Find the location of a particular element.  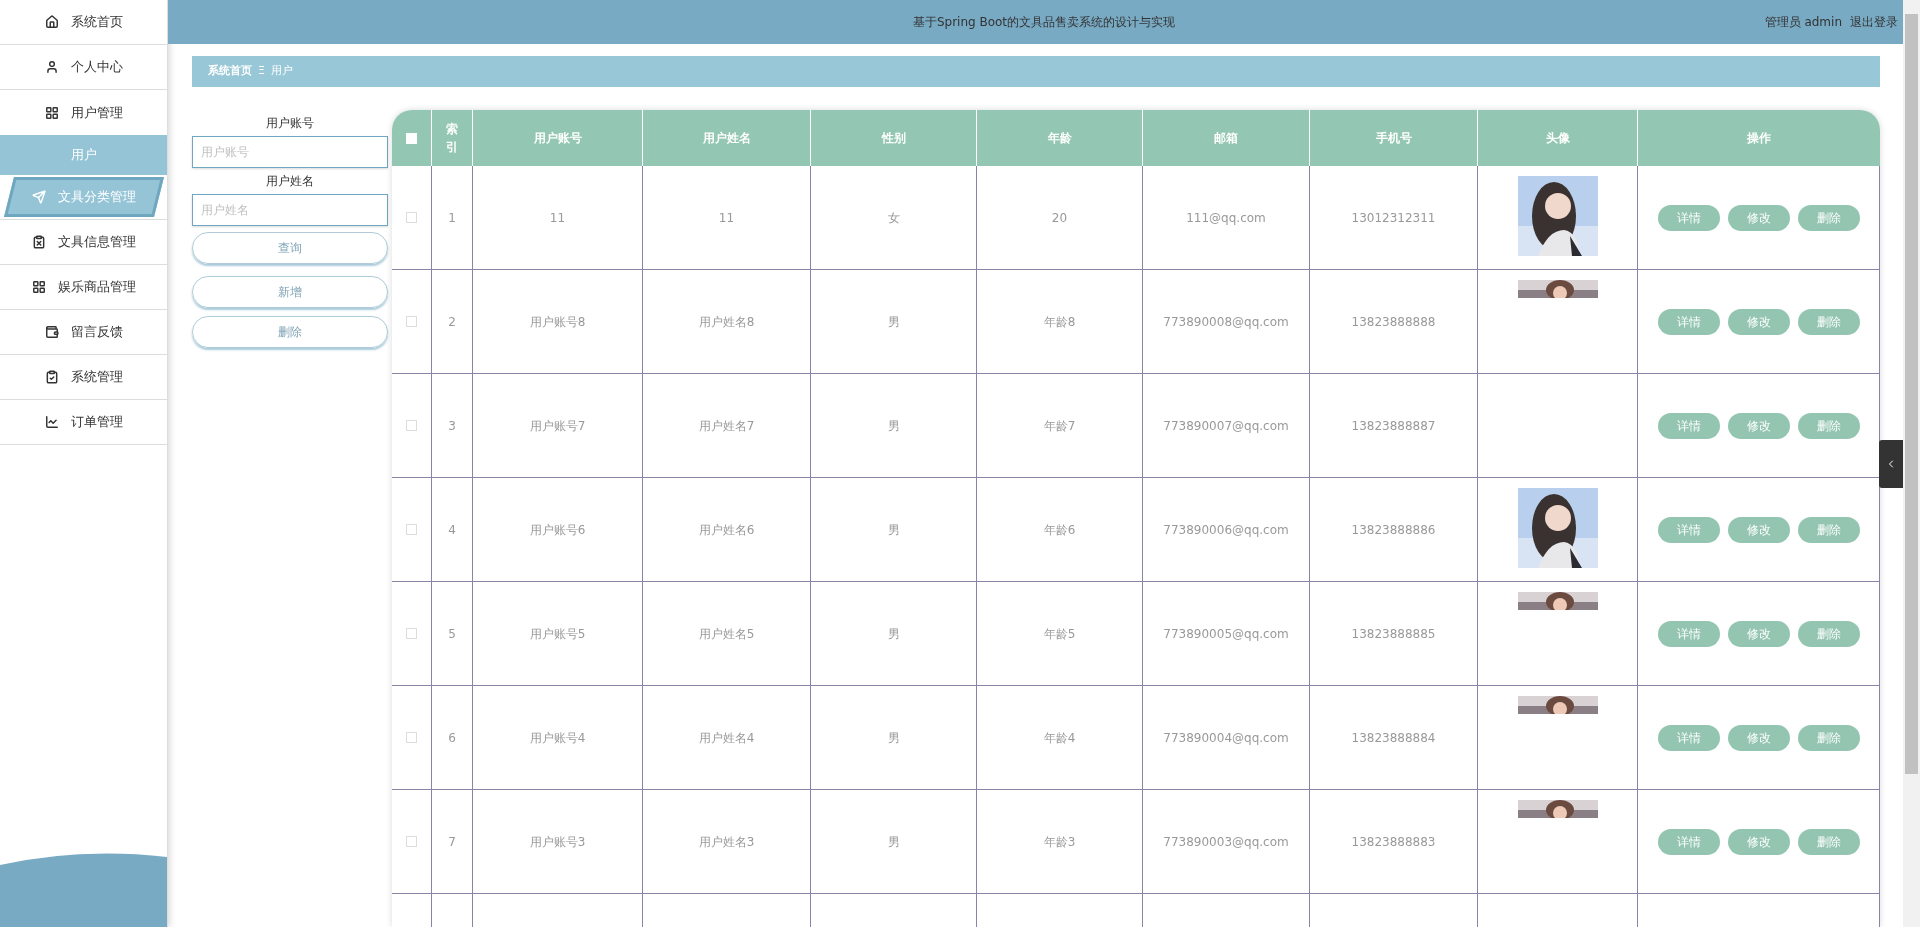

table-cell-text: 女 is located at coordinates (893, 218).